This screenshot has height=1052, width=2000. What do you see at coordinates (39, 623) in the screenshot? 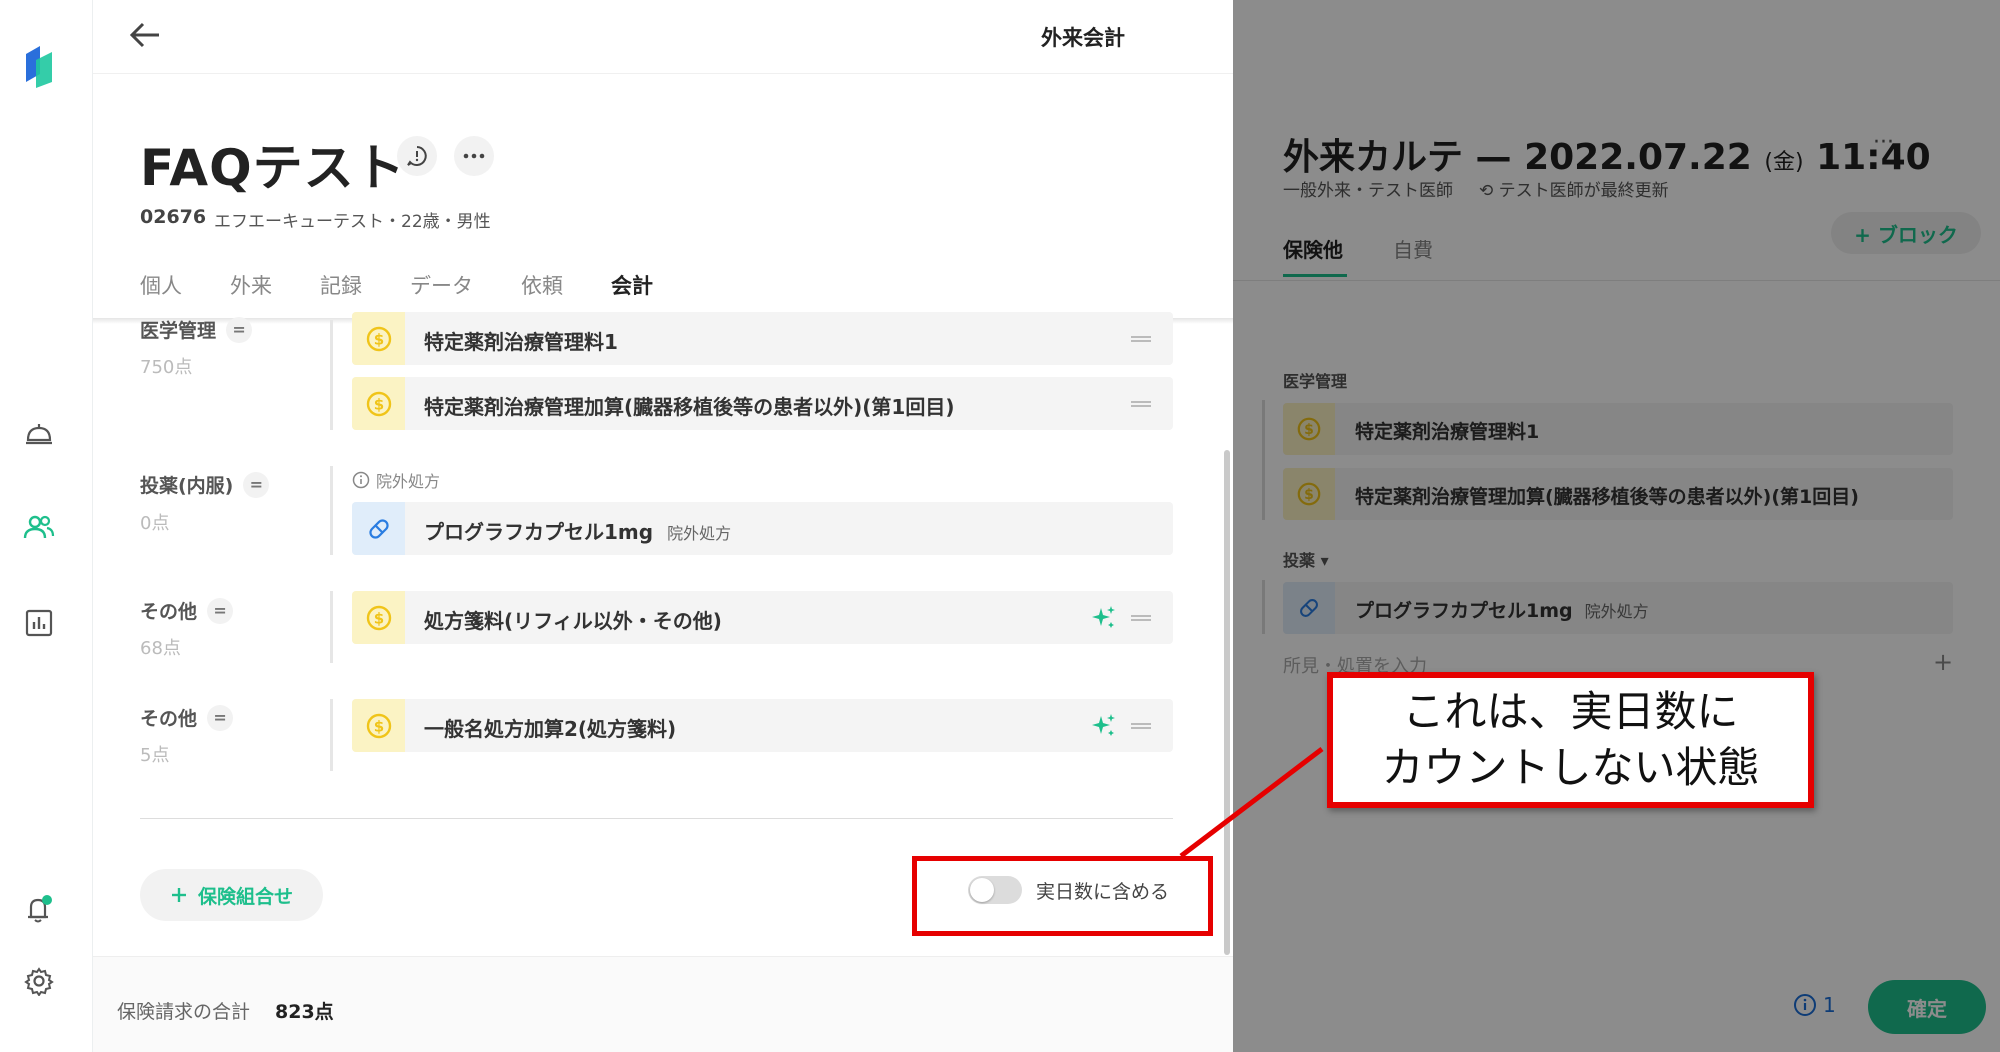
I see `analytics-chart-icon` at bounding box center [39, 623].